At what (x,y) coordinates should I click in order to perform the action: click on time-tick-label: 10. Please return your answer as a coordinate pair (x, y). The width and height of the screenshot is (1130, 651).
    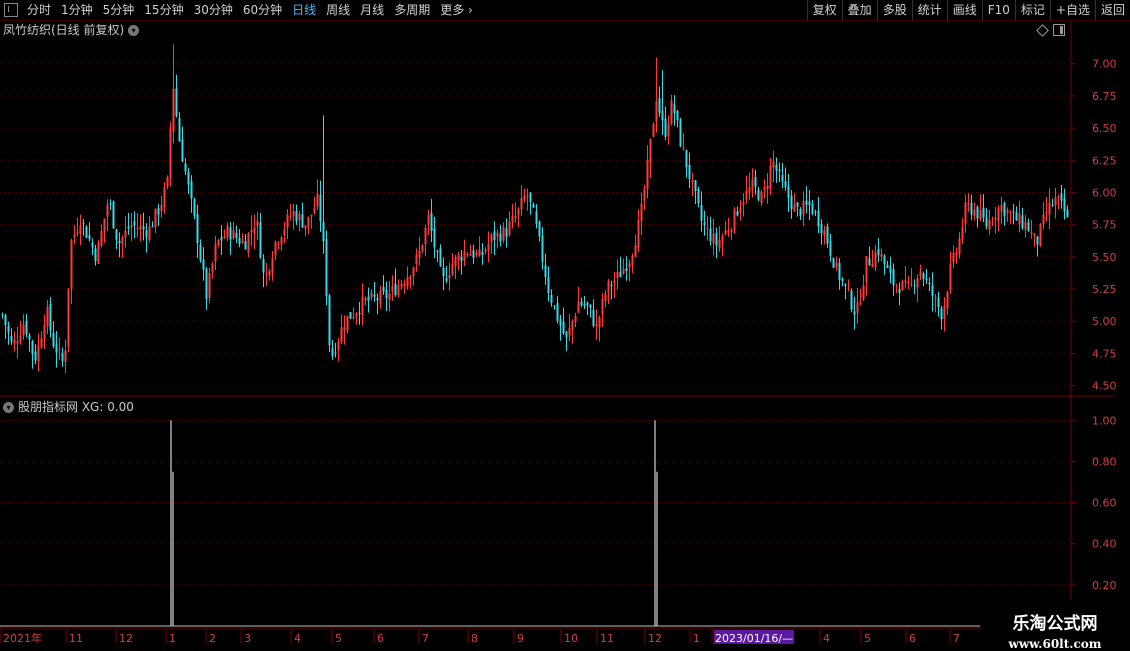
    Looking at the image, I should click on (571, 638).